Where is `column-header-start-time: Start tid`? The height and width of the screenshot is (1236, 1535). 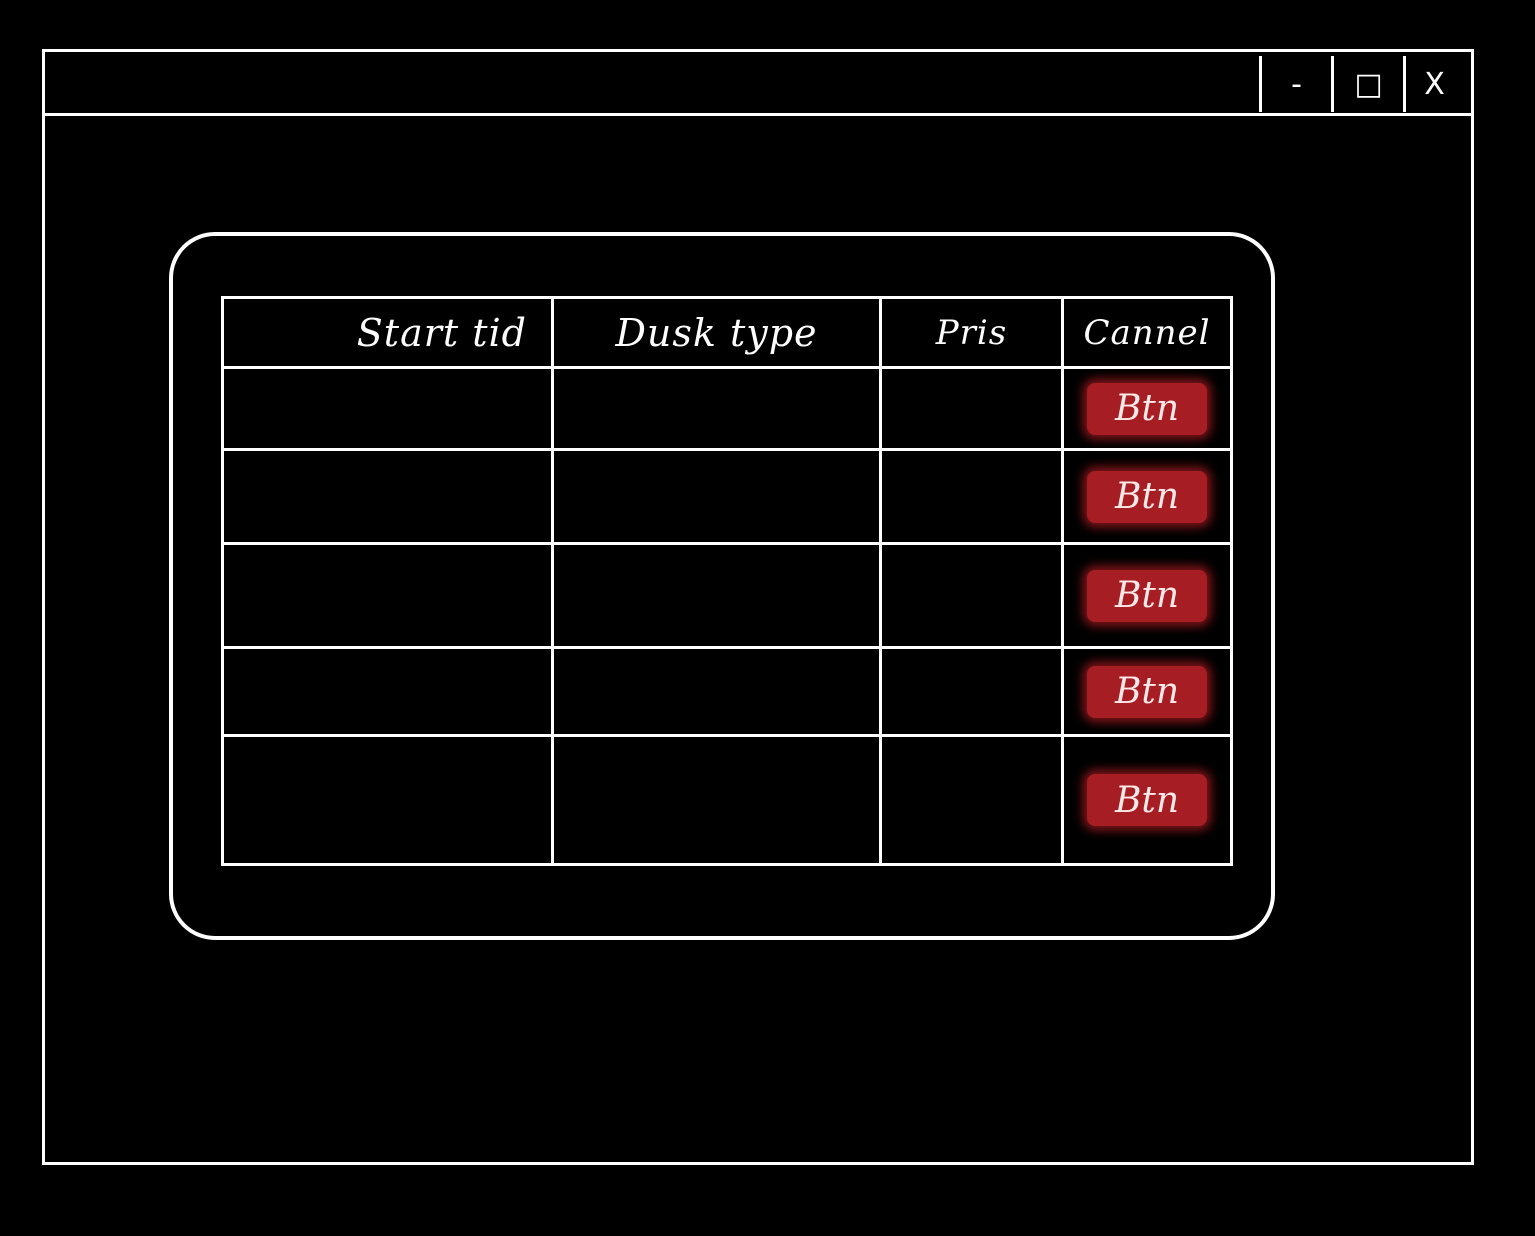 column-header-start-time: Start tid is located at coordinates (389, 334).